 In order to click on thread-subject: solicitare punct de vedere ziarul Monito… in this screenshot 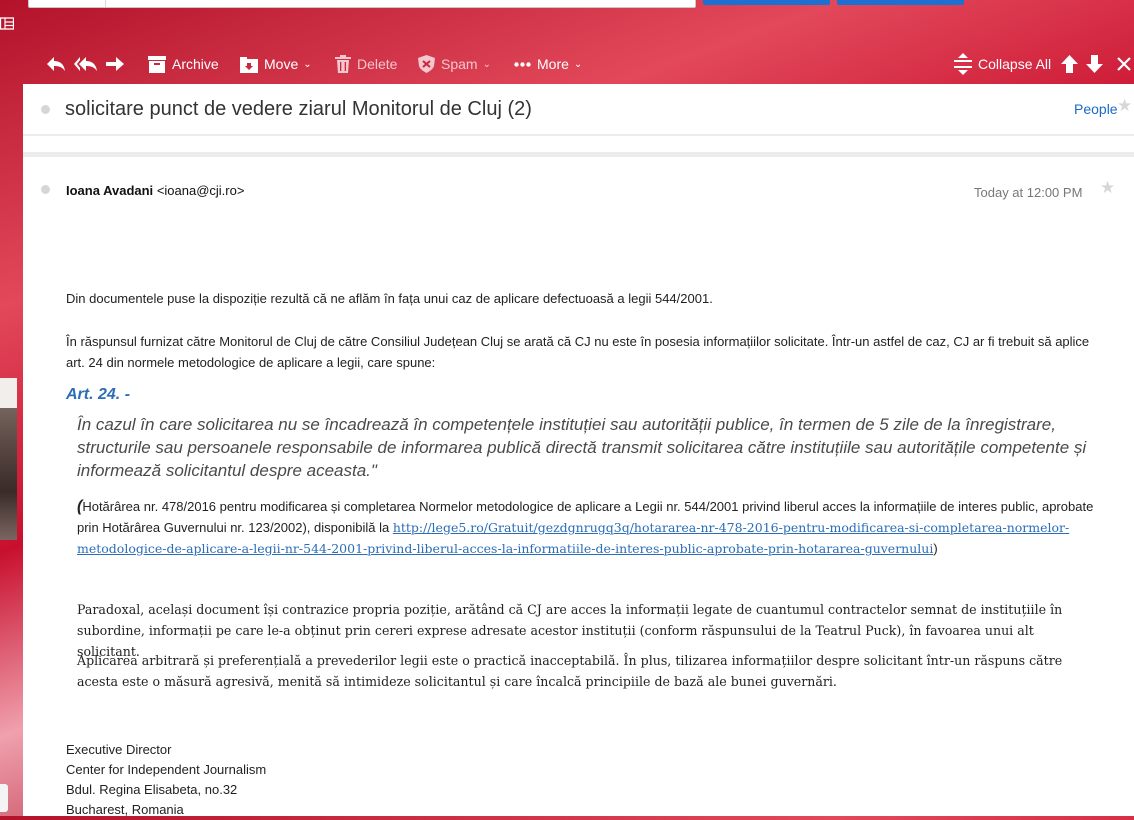, I will do `click(298, 109)`.